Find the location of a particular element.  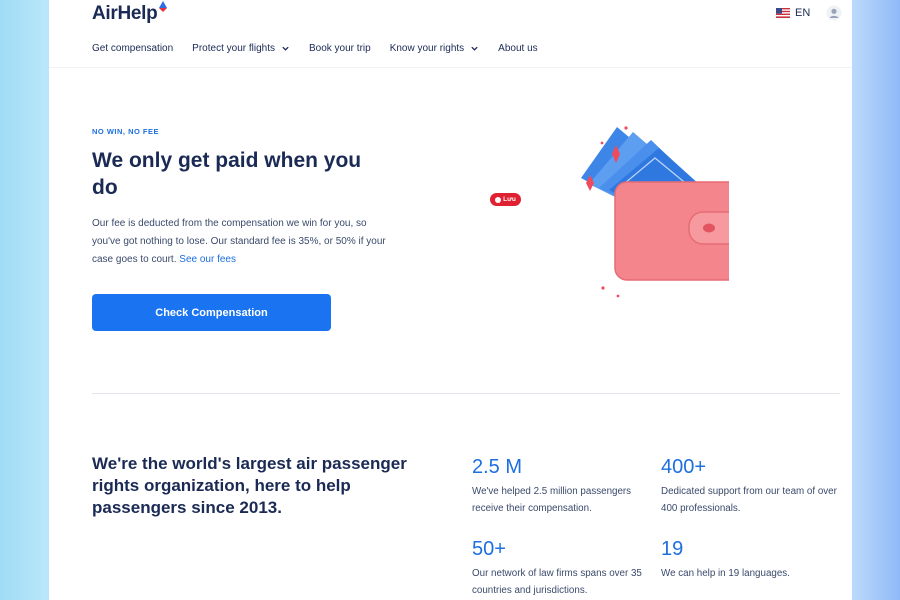

nav-know-your-rights: Know your rights is located at coordinates (434, 48).